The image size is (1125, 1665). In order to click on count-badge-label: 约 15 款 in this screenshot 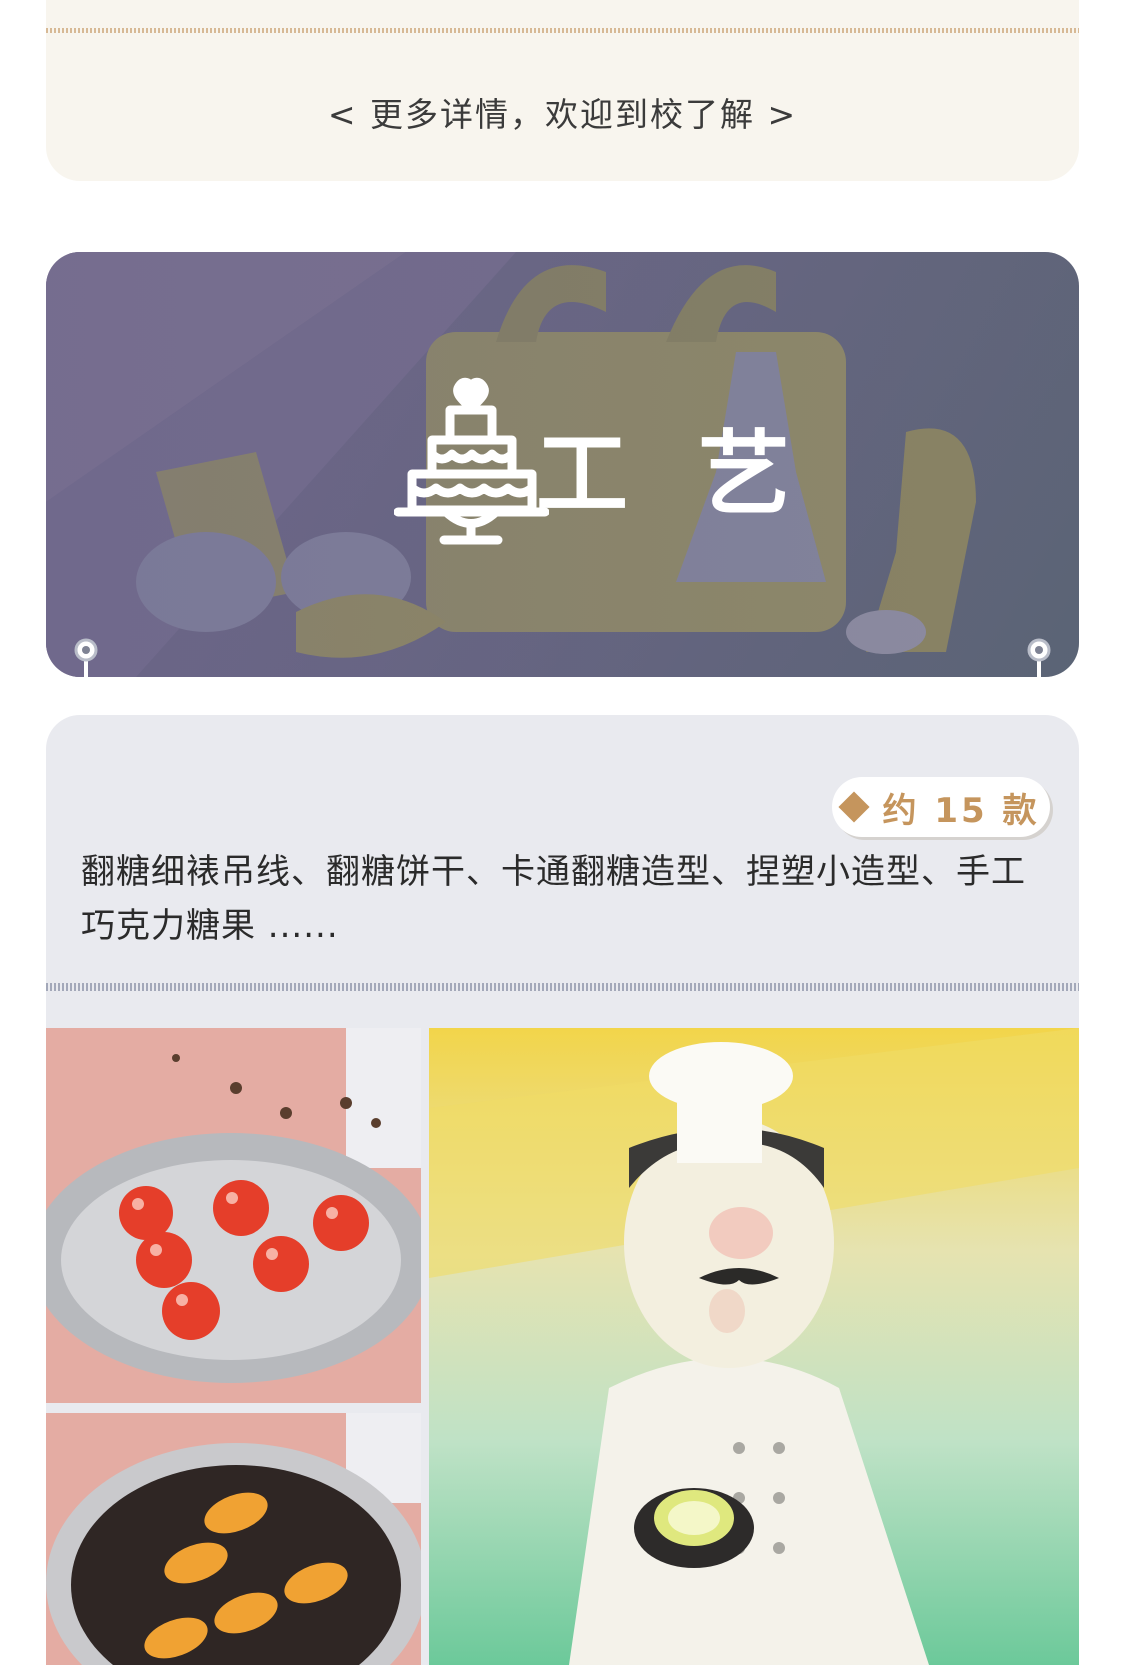, I will do `click(961, 810)`.